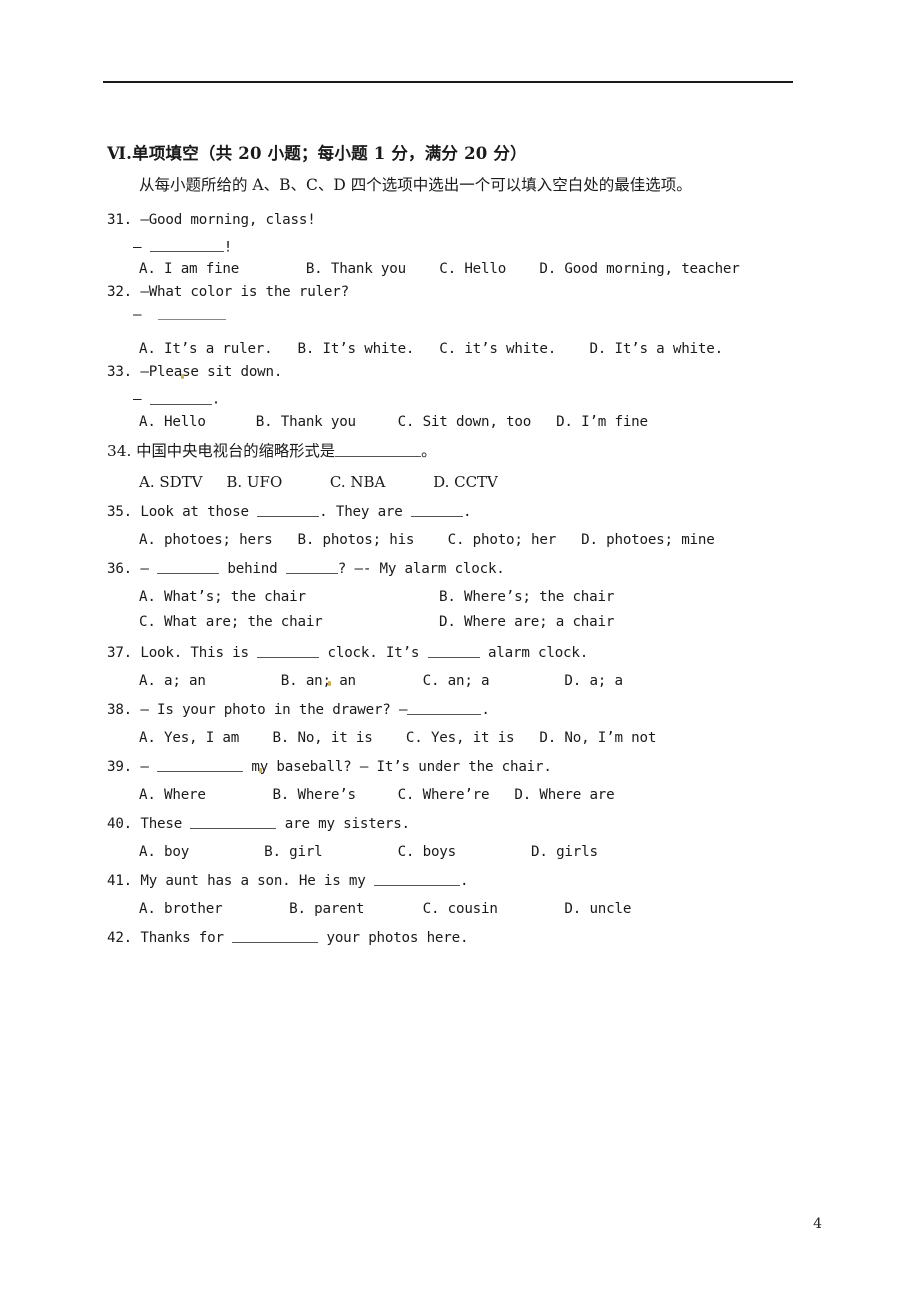 Image resolution: width=920 pixels, height=1302 pixels. What do you see at coordinates (393, 937) in the screenshot?
I see `question-42-stem-tail: your photos here.` at bounding box center [393, 937].